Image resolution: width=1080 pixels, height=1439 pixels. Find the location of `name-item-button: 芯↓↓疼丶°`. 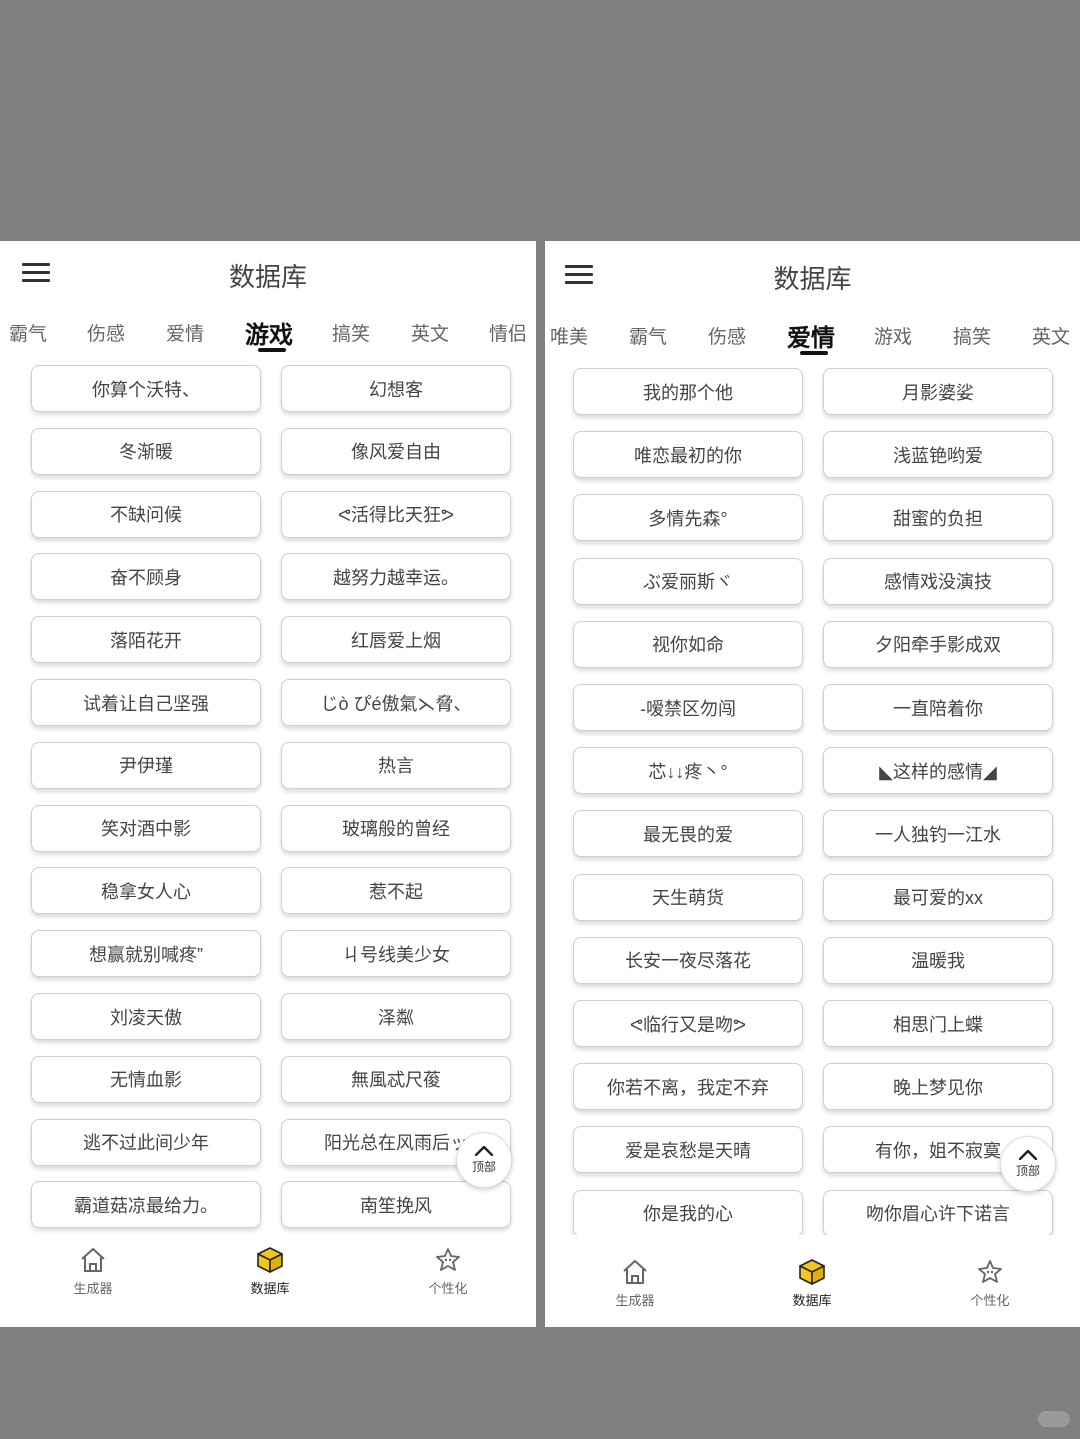

name-item-button: 芯↓↓疼丶° is located at coordinates (688, 771).